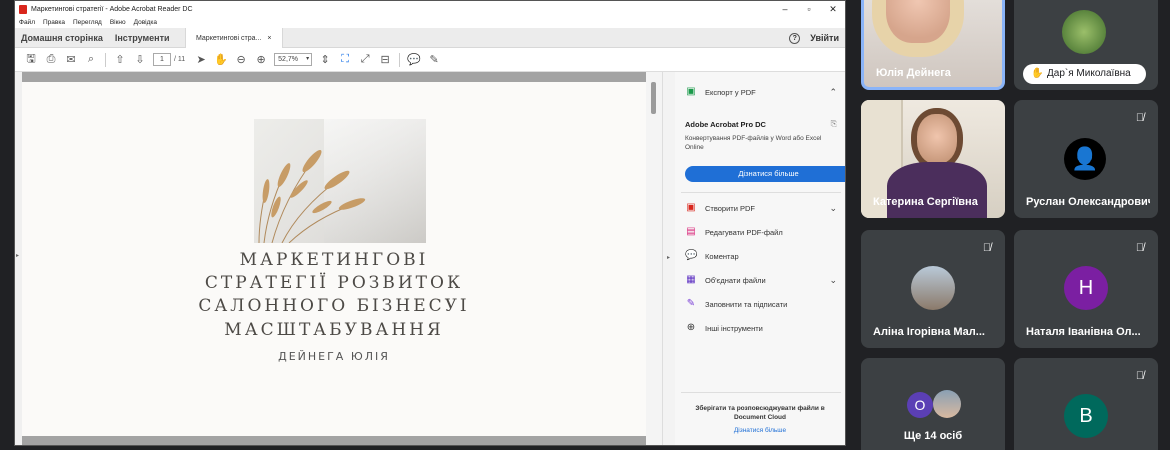 This screenshot has width=1170, height=450. I want to click on close-button: ✕, so click(833, 9).